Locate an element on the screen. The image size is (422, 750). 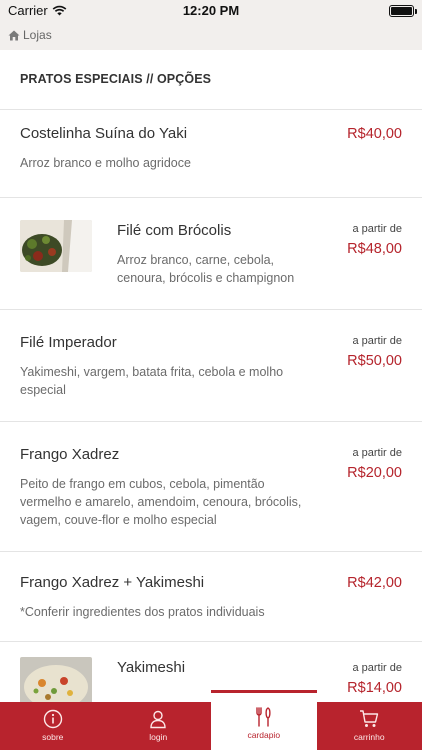
back-to-lojas-link: Lojas is located at coordinates (30, 35).